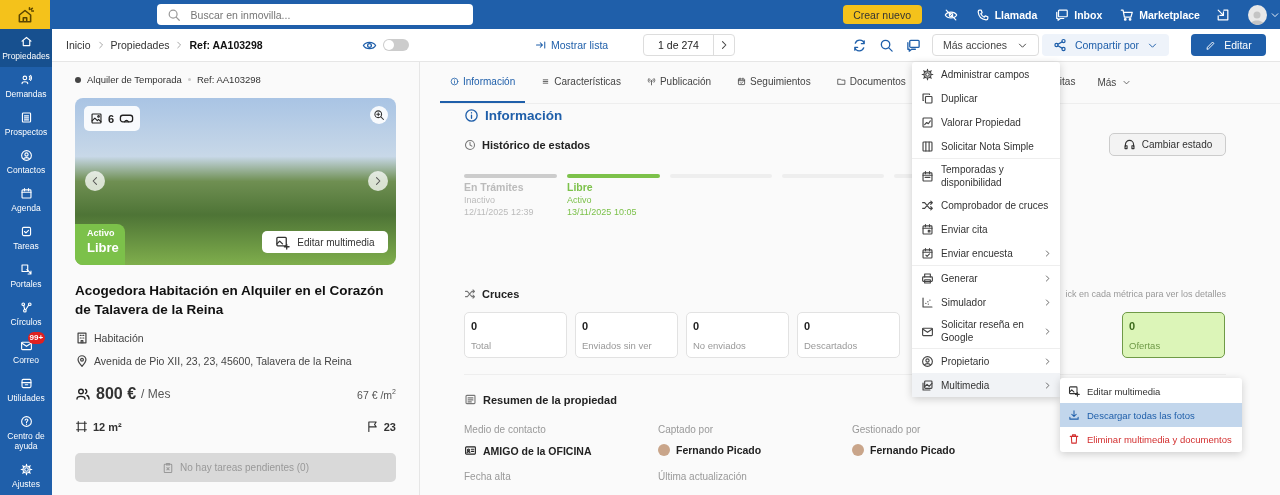 The height and width of the screenshot is (495, 1280). Describe the element at coordinates (986, 122) in the screenshot. I see `menu-item: Valorar Propiedad` at that location.